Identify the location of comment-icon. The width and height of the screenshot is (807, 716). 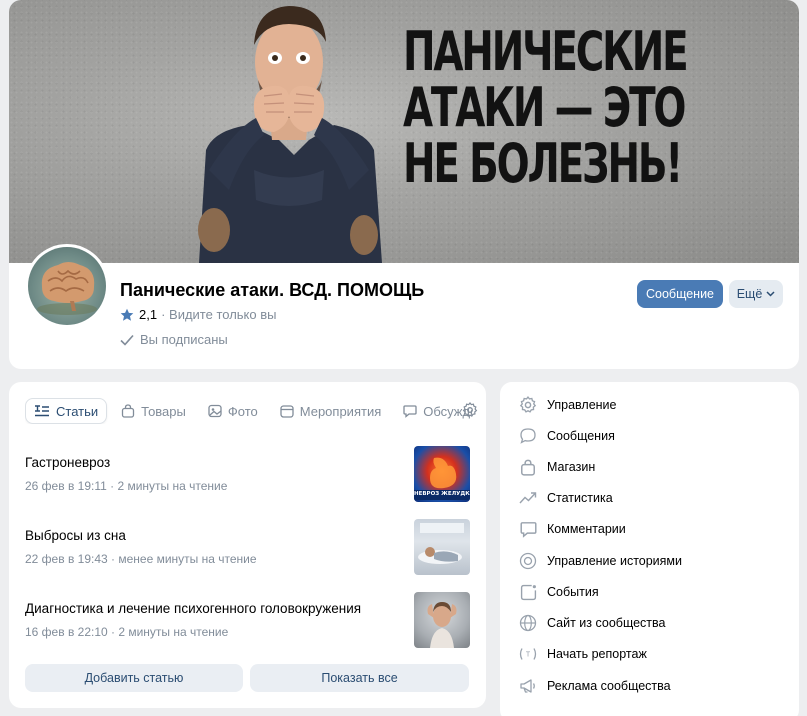
(528, 529).